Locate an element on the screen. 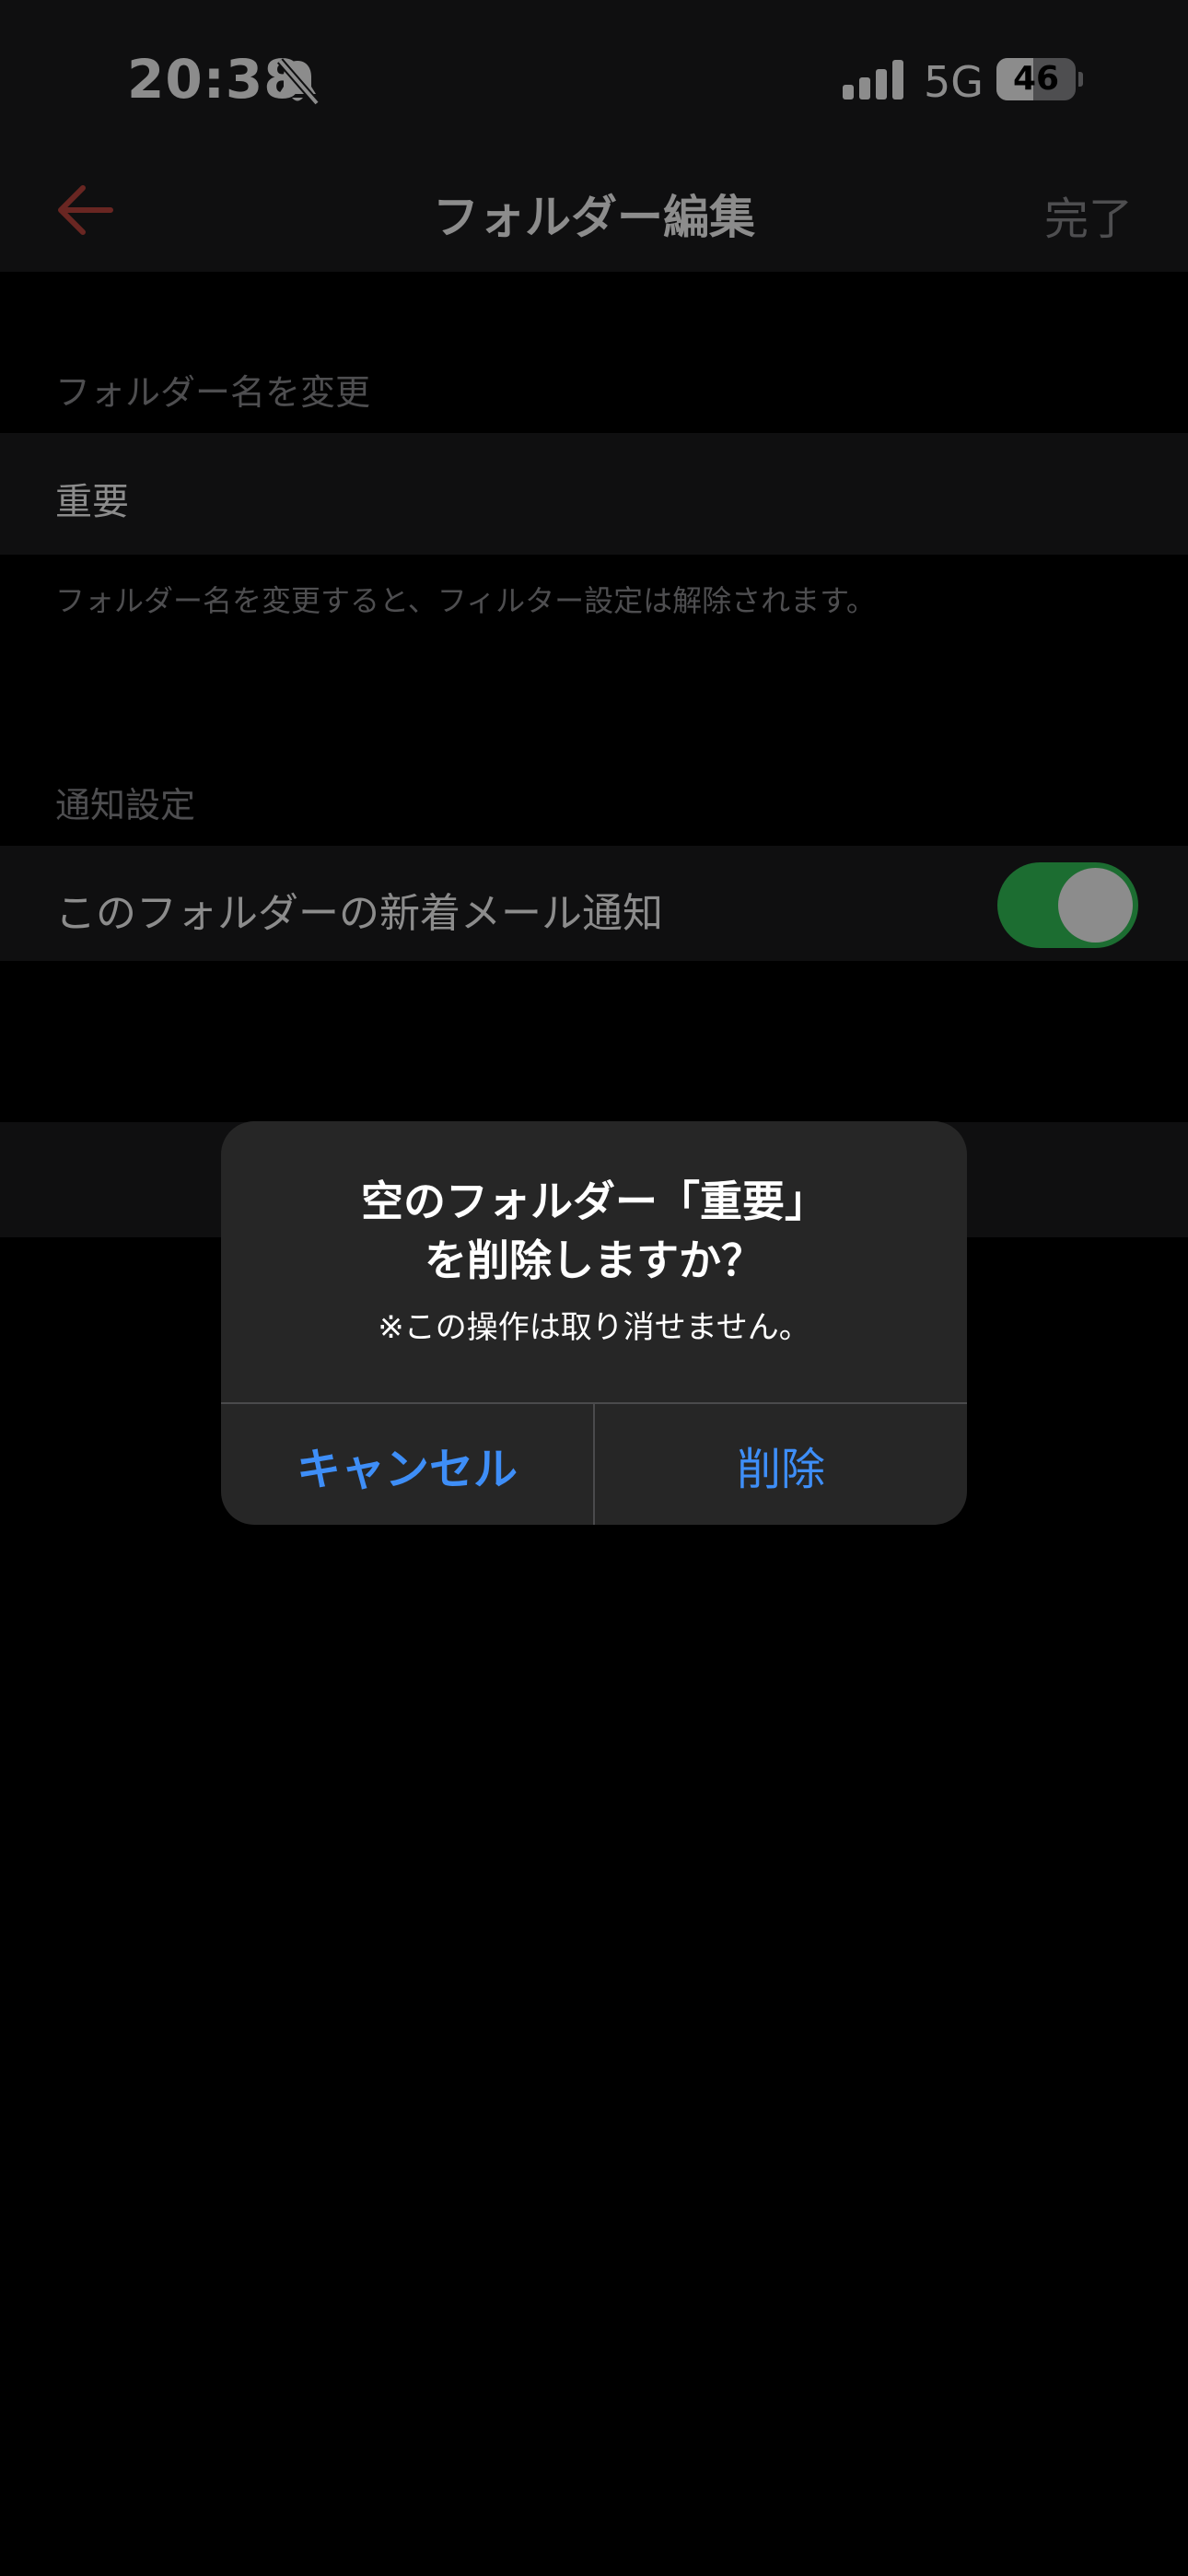  alert-title-line-1: 空のフォルダー「重要」 is located at coordinates (594, 1201).